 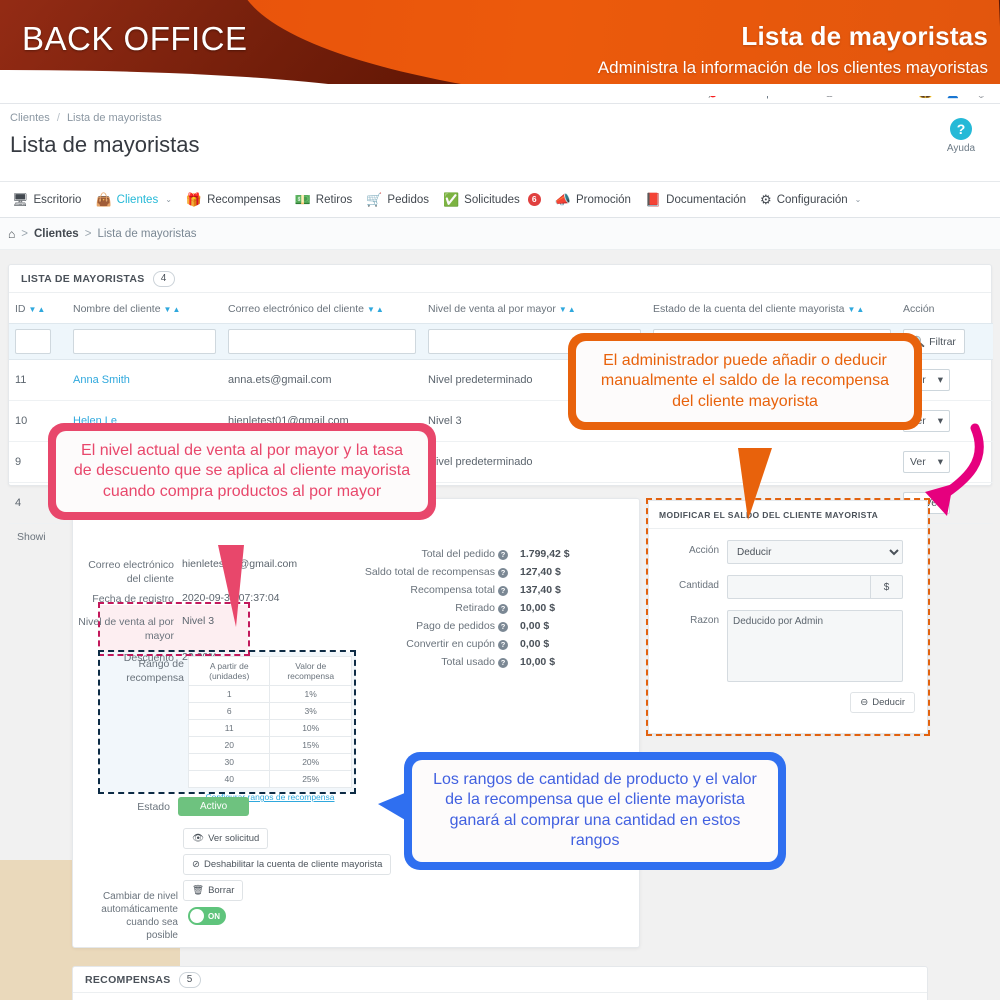 I want to click on summary-row-order-total: Total del pedido? 1.799,42 $, so click(x=470, y=554).